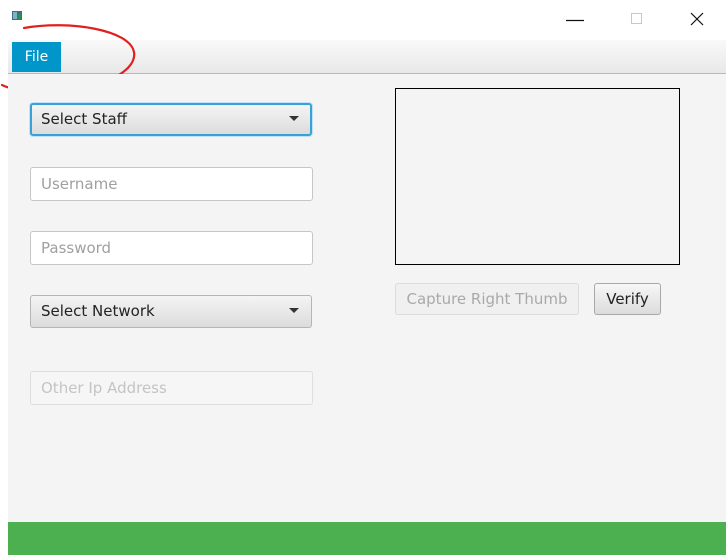 The width and height of the screenshot is (726, 555). What do you see at coordinates (171, 311) in the screenshot?
I see `network-select: Select Network` at bounding box center [171, 311].